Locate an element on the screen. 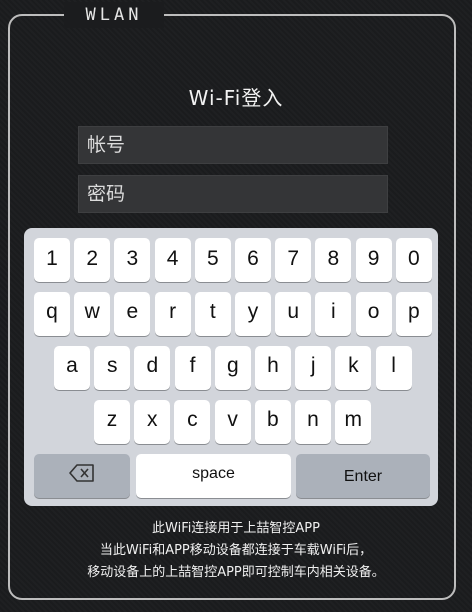 Image resolution: width=472 pixels, height=612 pixels. key: t is located at coordinates (212, 314).